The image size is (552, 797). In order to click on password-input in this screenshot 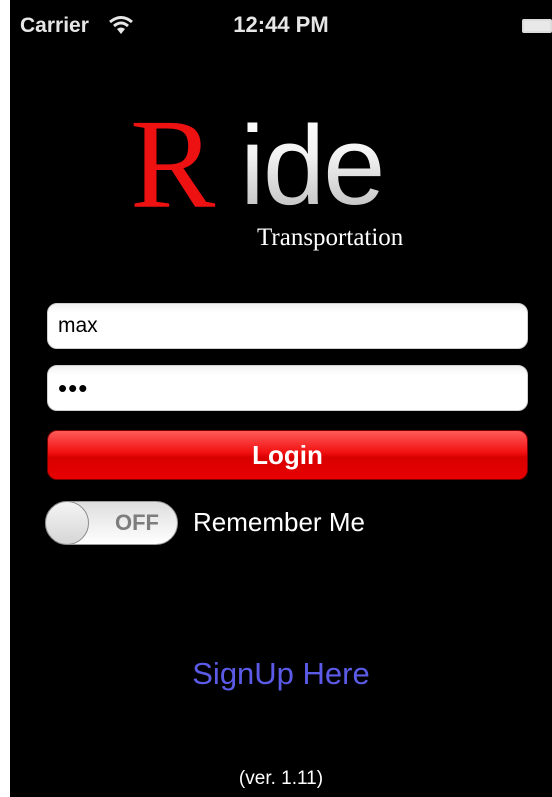, I will do `click(287, 388)`.